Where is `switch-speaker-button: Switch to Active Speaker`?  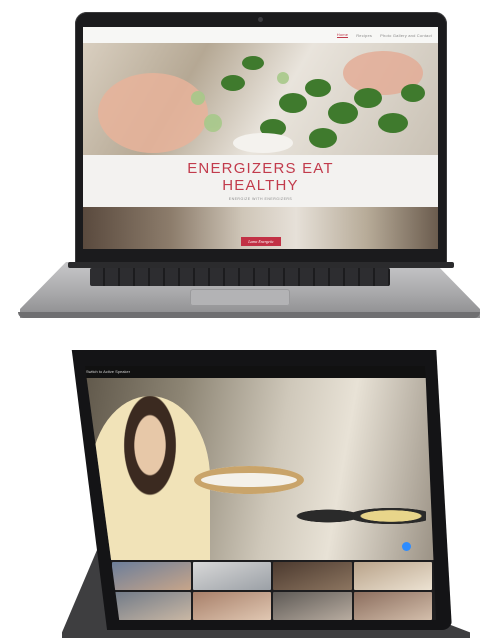
switch-speaker-button: Switch to Active Speaker is located at coordinates (108, 371).